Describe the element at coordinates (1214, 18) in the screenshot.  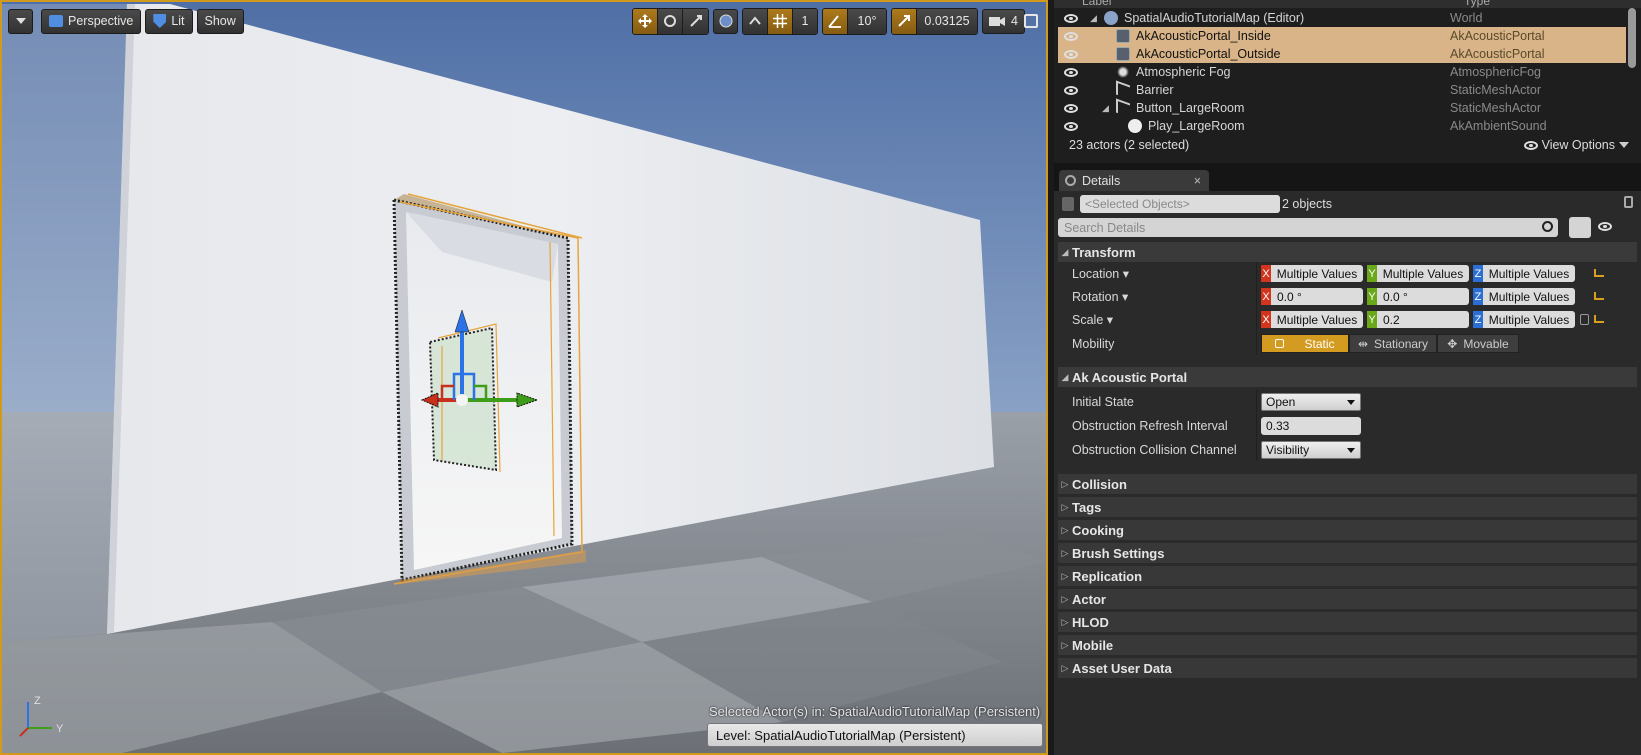
I see `outliner-row-label: SpatialAudioTutorialMap (Editor)` at that location.